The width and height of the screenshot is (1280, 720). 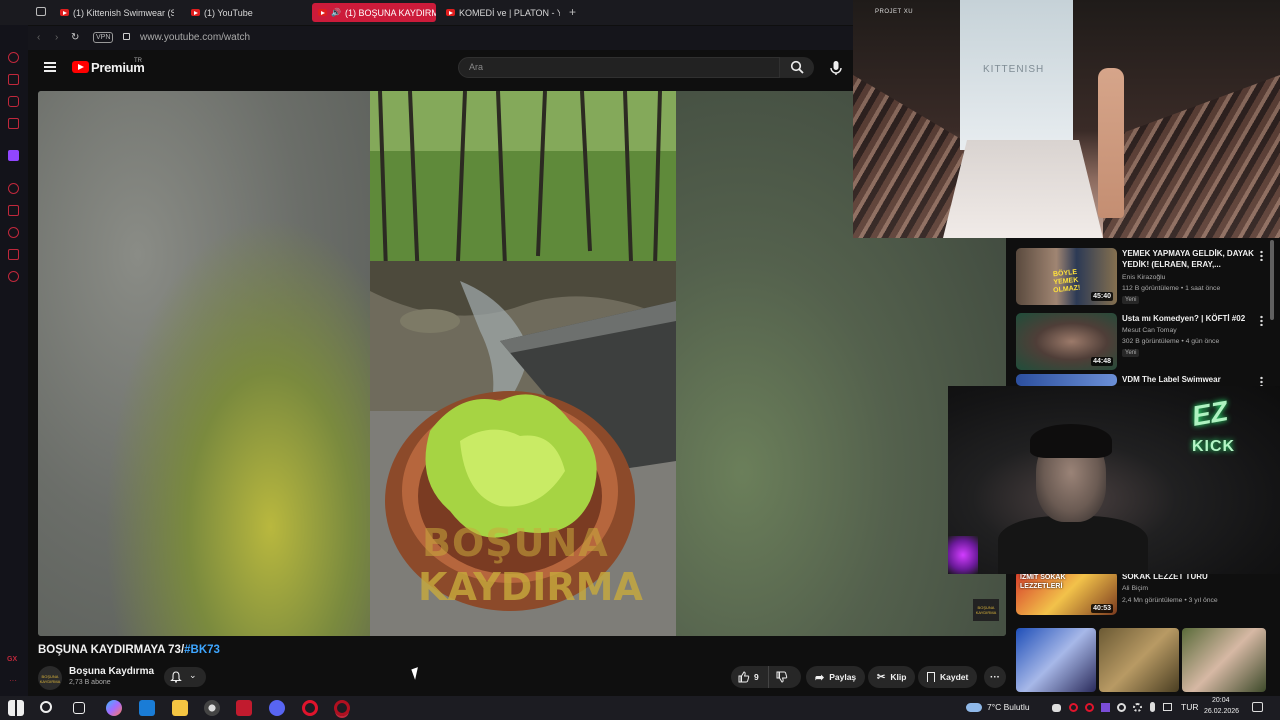 I want to click on recommendation-thumbnail, so click(x=1066, y=380).